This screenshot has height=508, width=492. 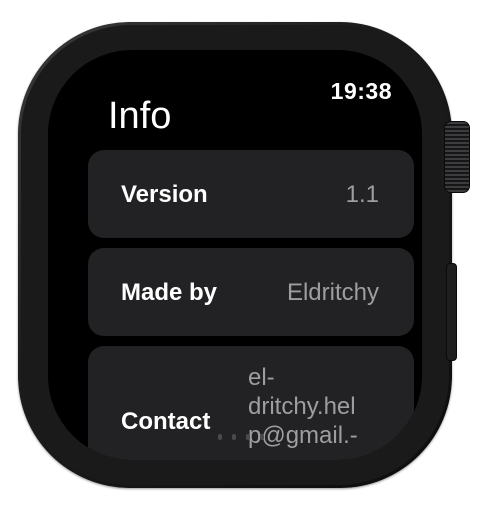 What do you see at coordinates (140, 116) in the screenshot?
I see `page-title: Info` at bounding box center [140, 116].